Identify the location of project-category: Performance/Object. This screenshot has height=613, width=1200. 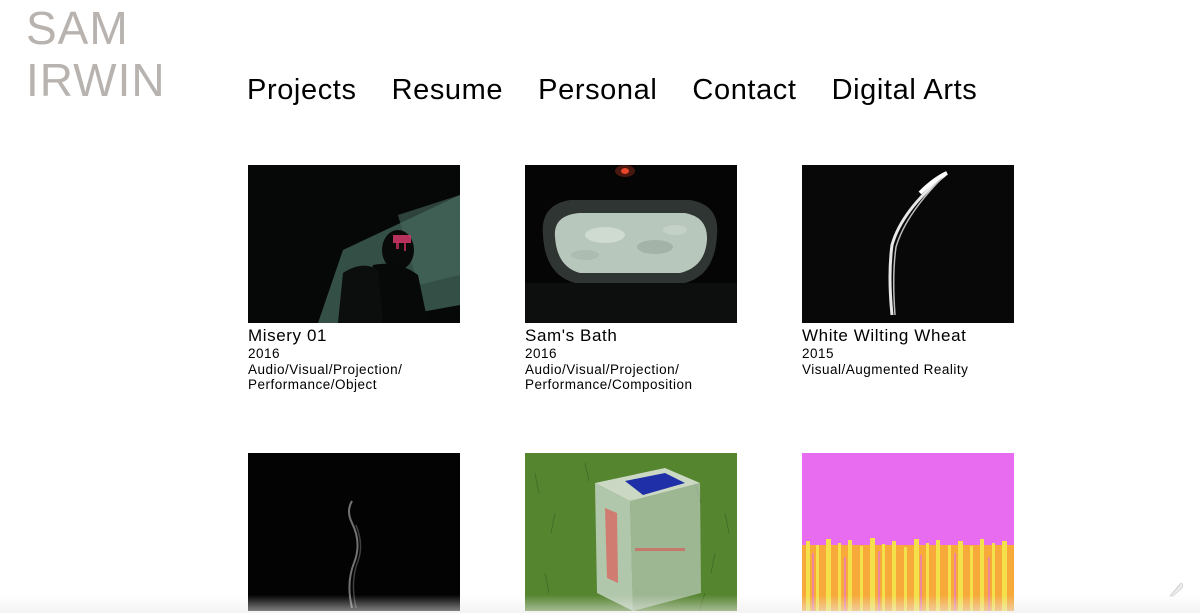
(313, 384).